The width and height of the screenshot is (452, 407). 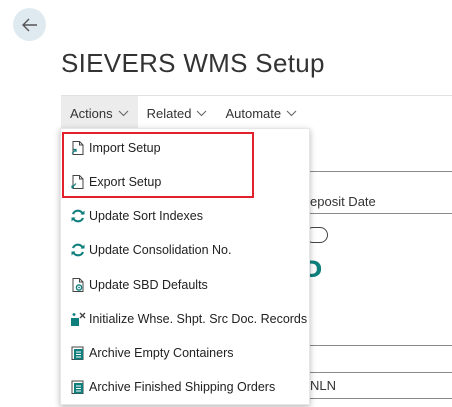 What do you see at coordinates (169, 113) in the screenshot?
I see `tab-label: Related` at bounding box center [169, 113].